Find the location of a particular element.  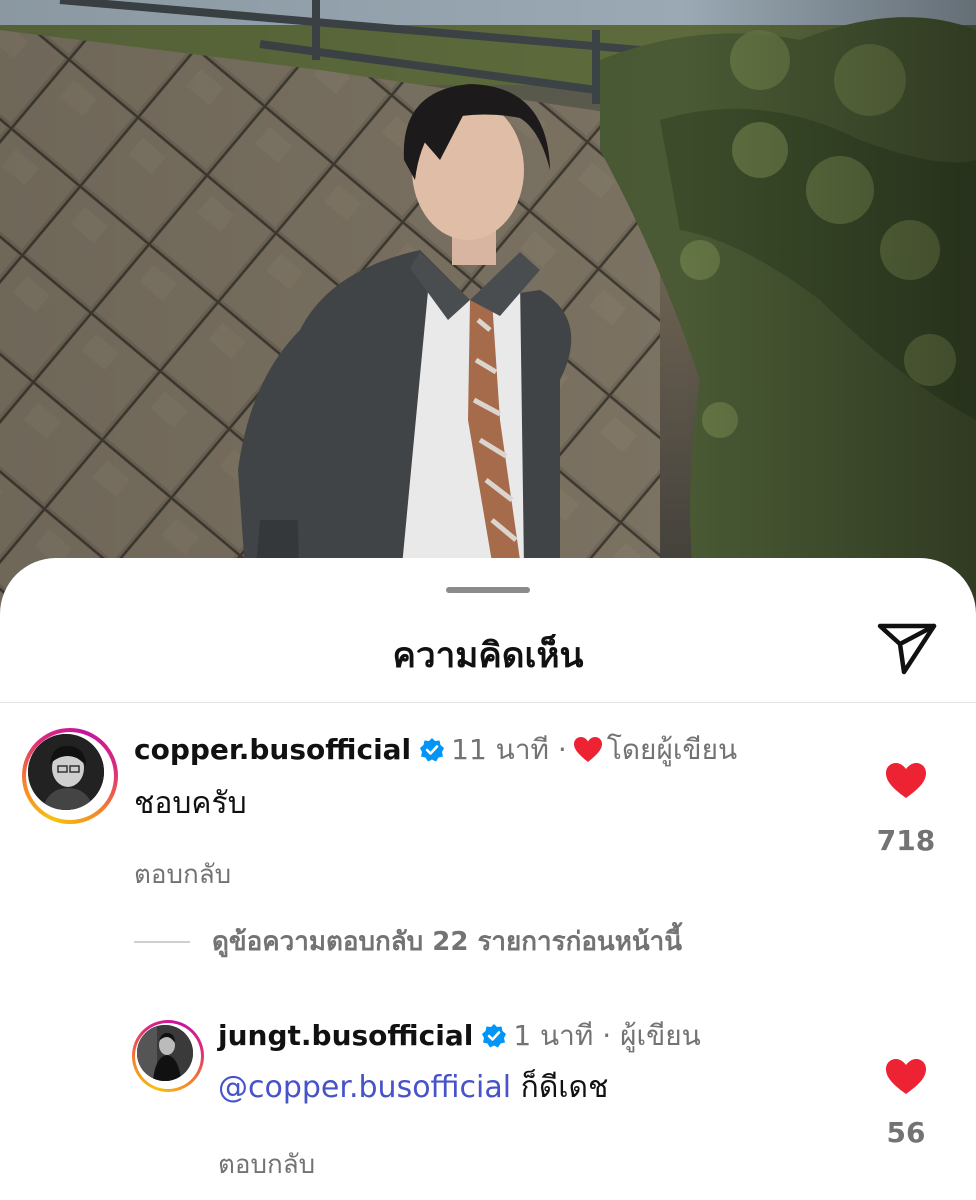

like-count: 56 is located at coordinates (906, 1132).